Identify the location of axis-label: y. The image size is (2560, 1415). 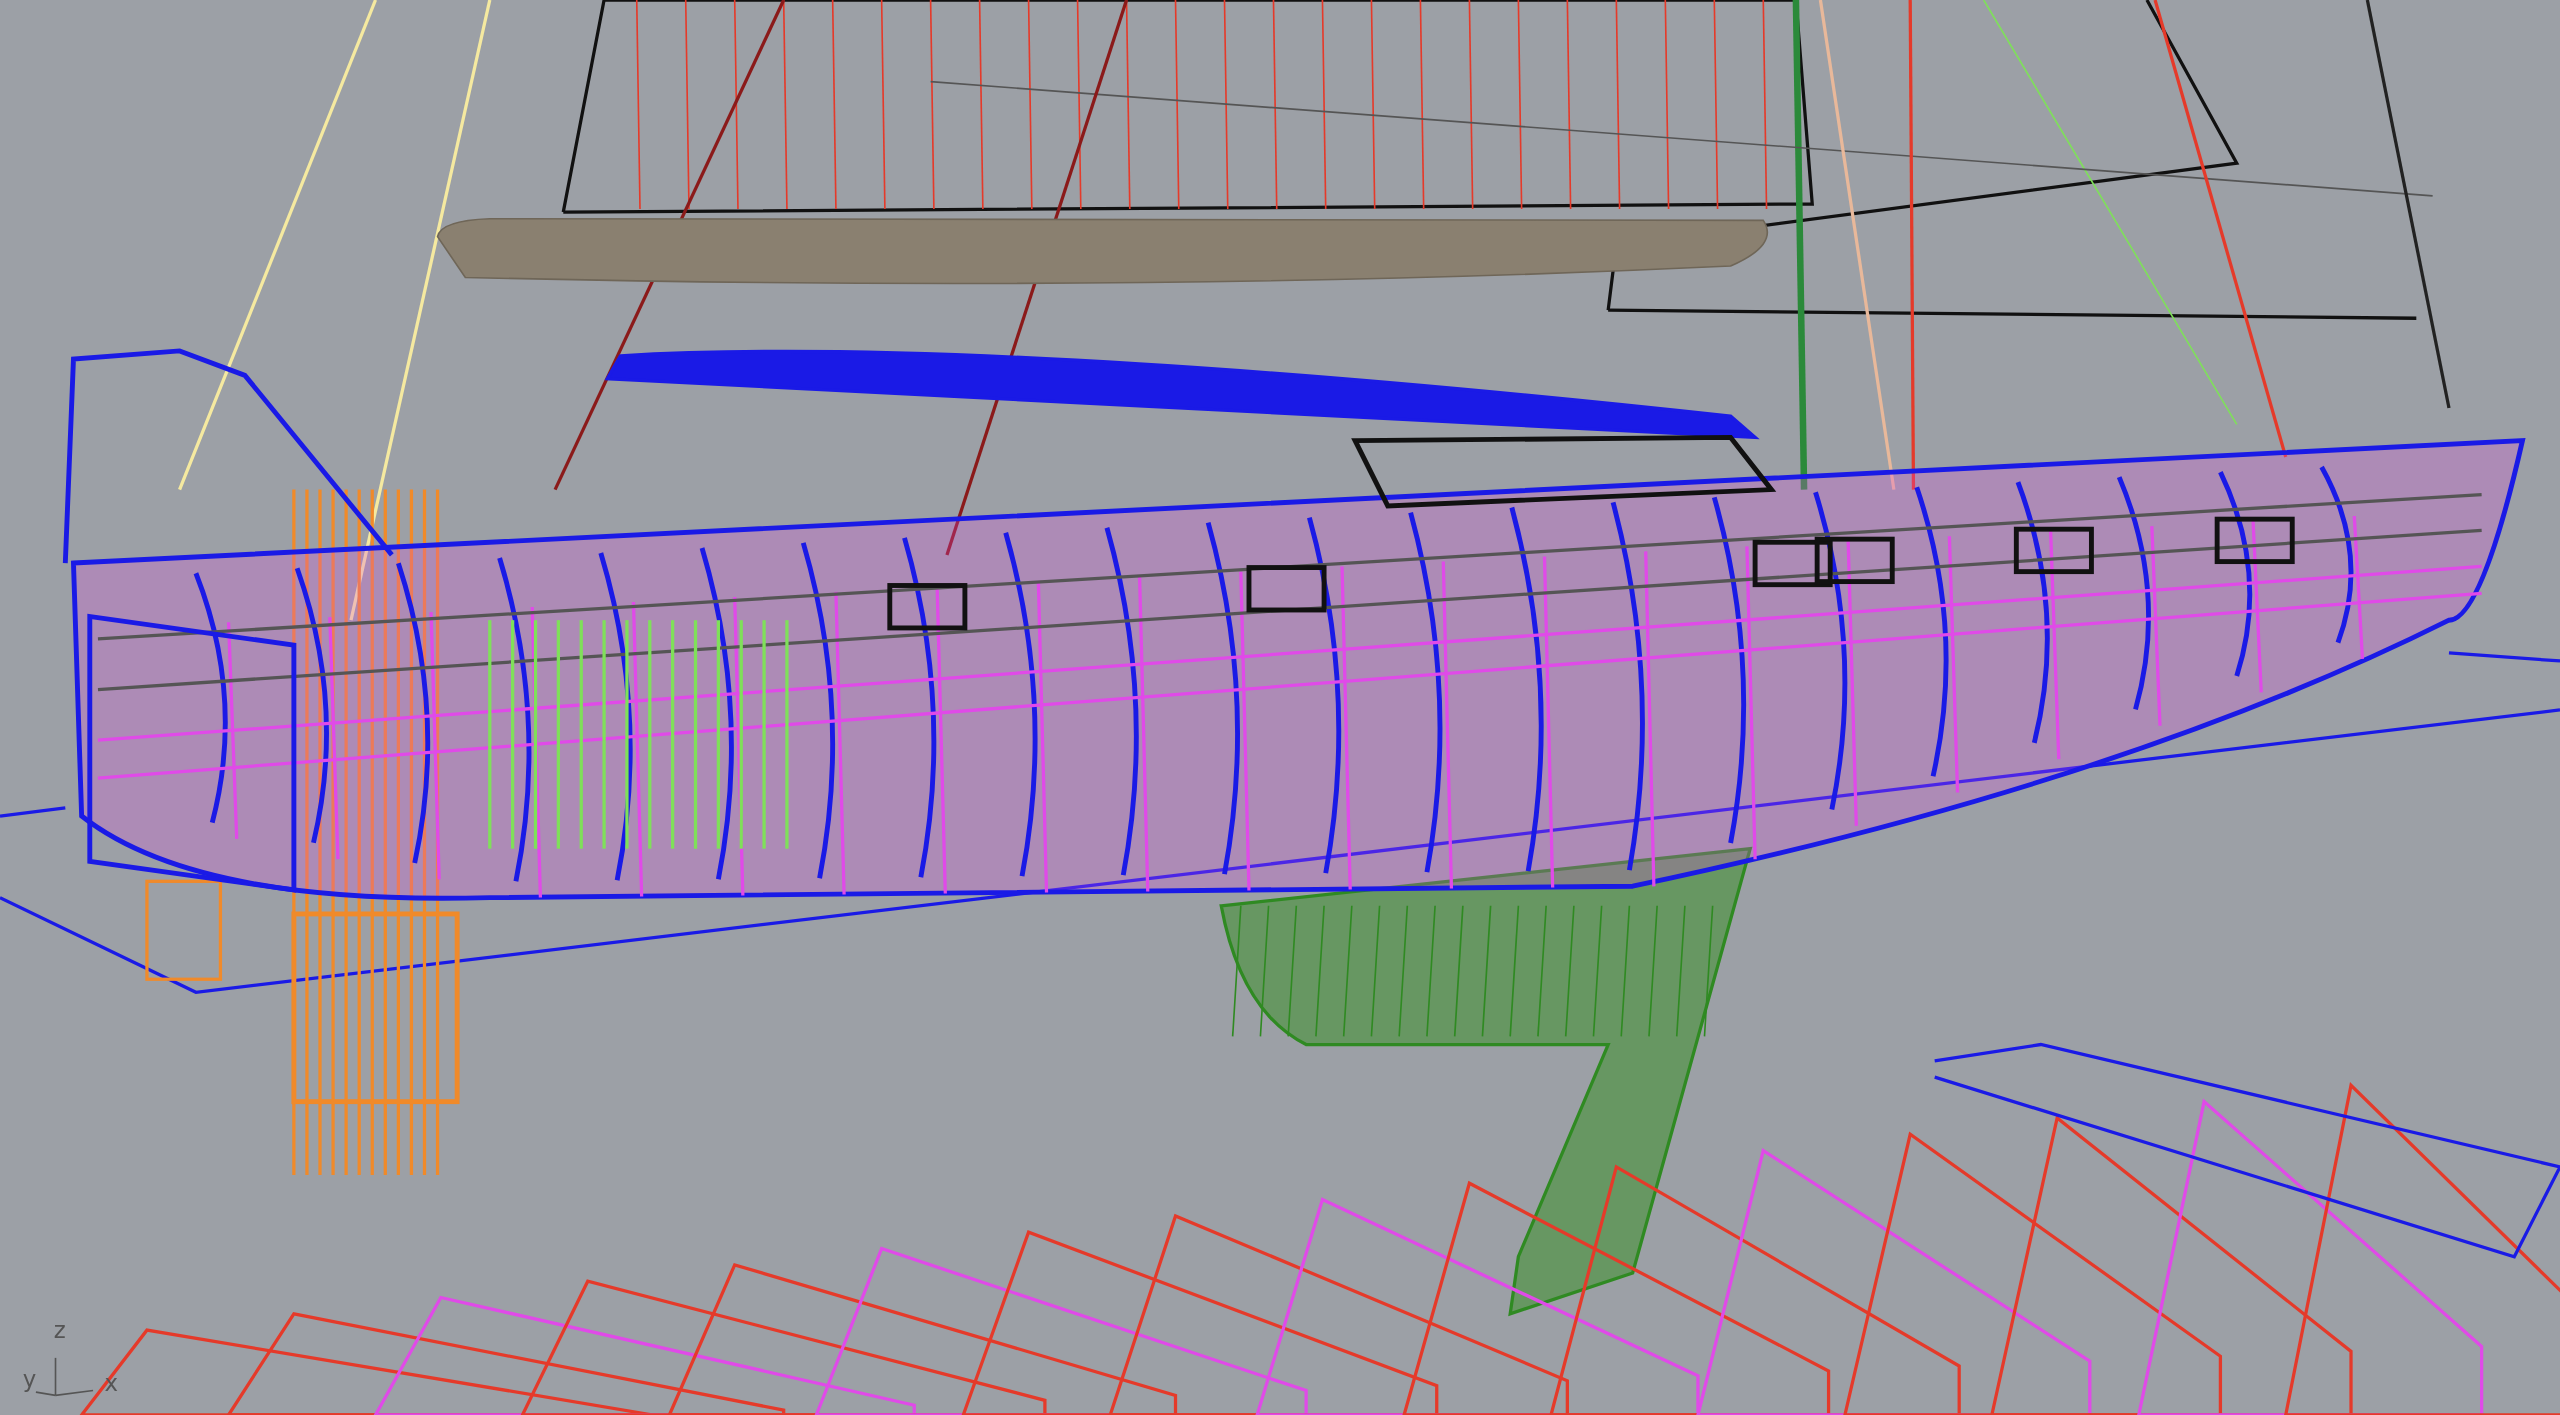
(29, 1379).